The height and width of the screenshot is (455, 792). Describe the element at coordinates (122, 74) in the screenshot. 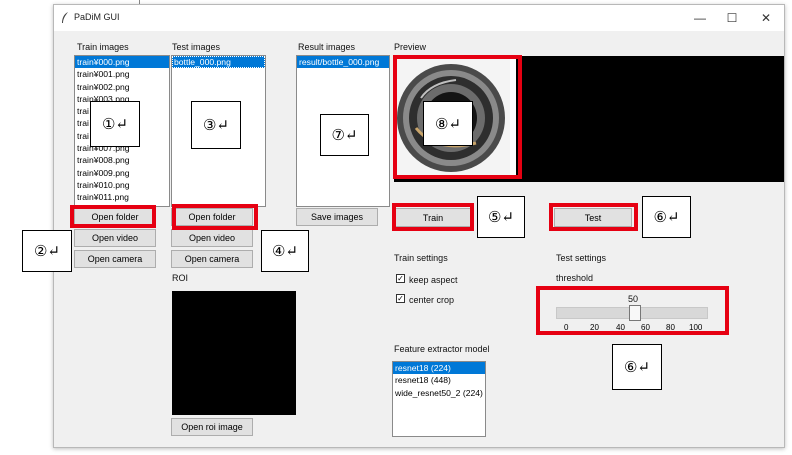

I see `list-item: train¥001.png` at that location.